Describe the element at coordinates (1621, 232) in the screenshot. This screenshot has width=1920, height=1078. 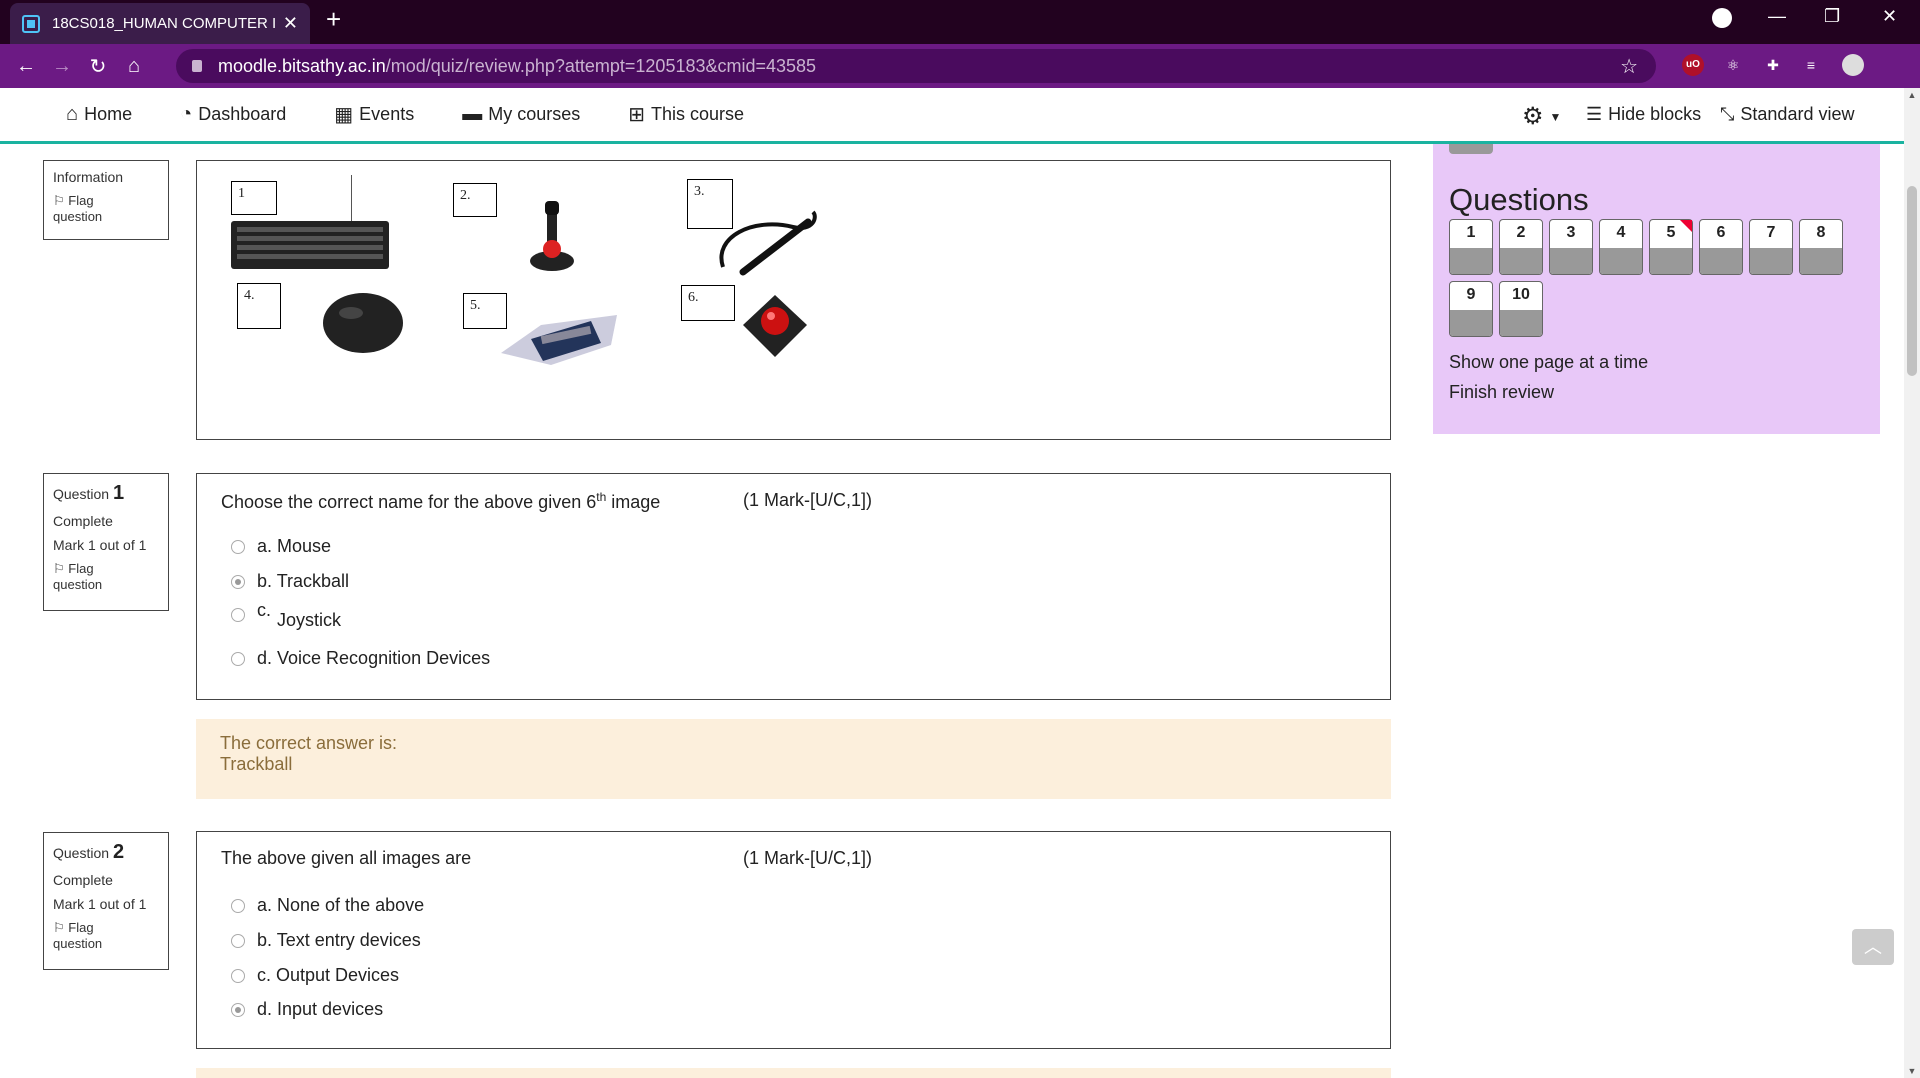
I see `question-nav-label: 4` at that location.